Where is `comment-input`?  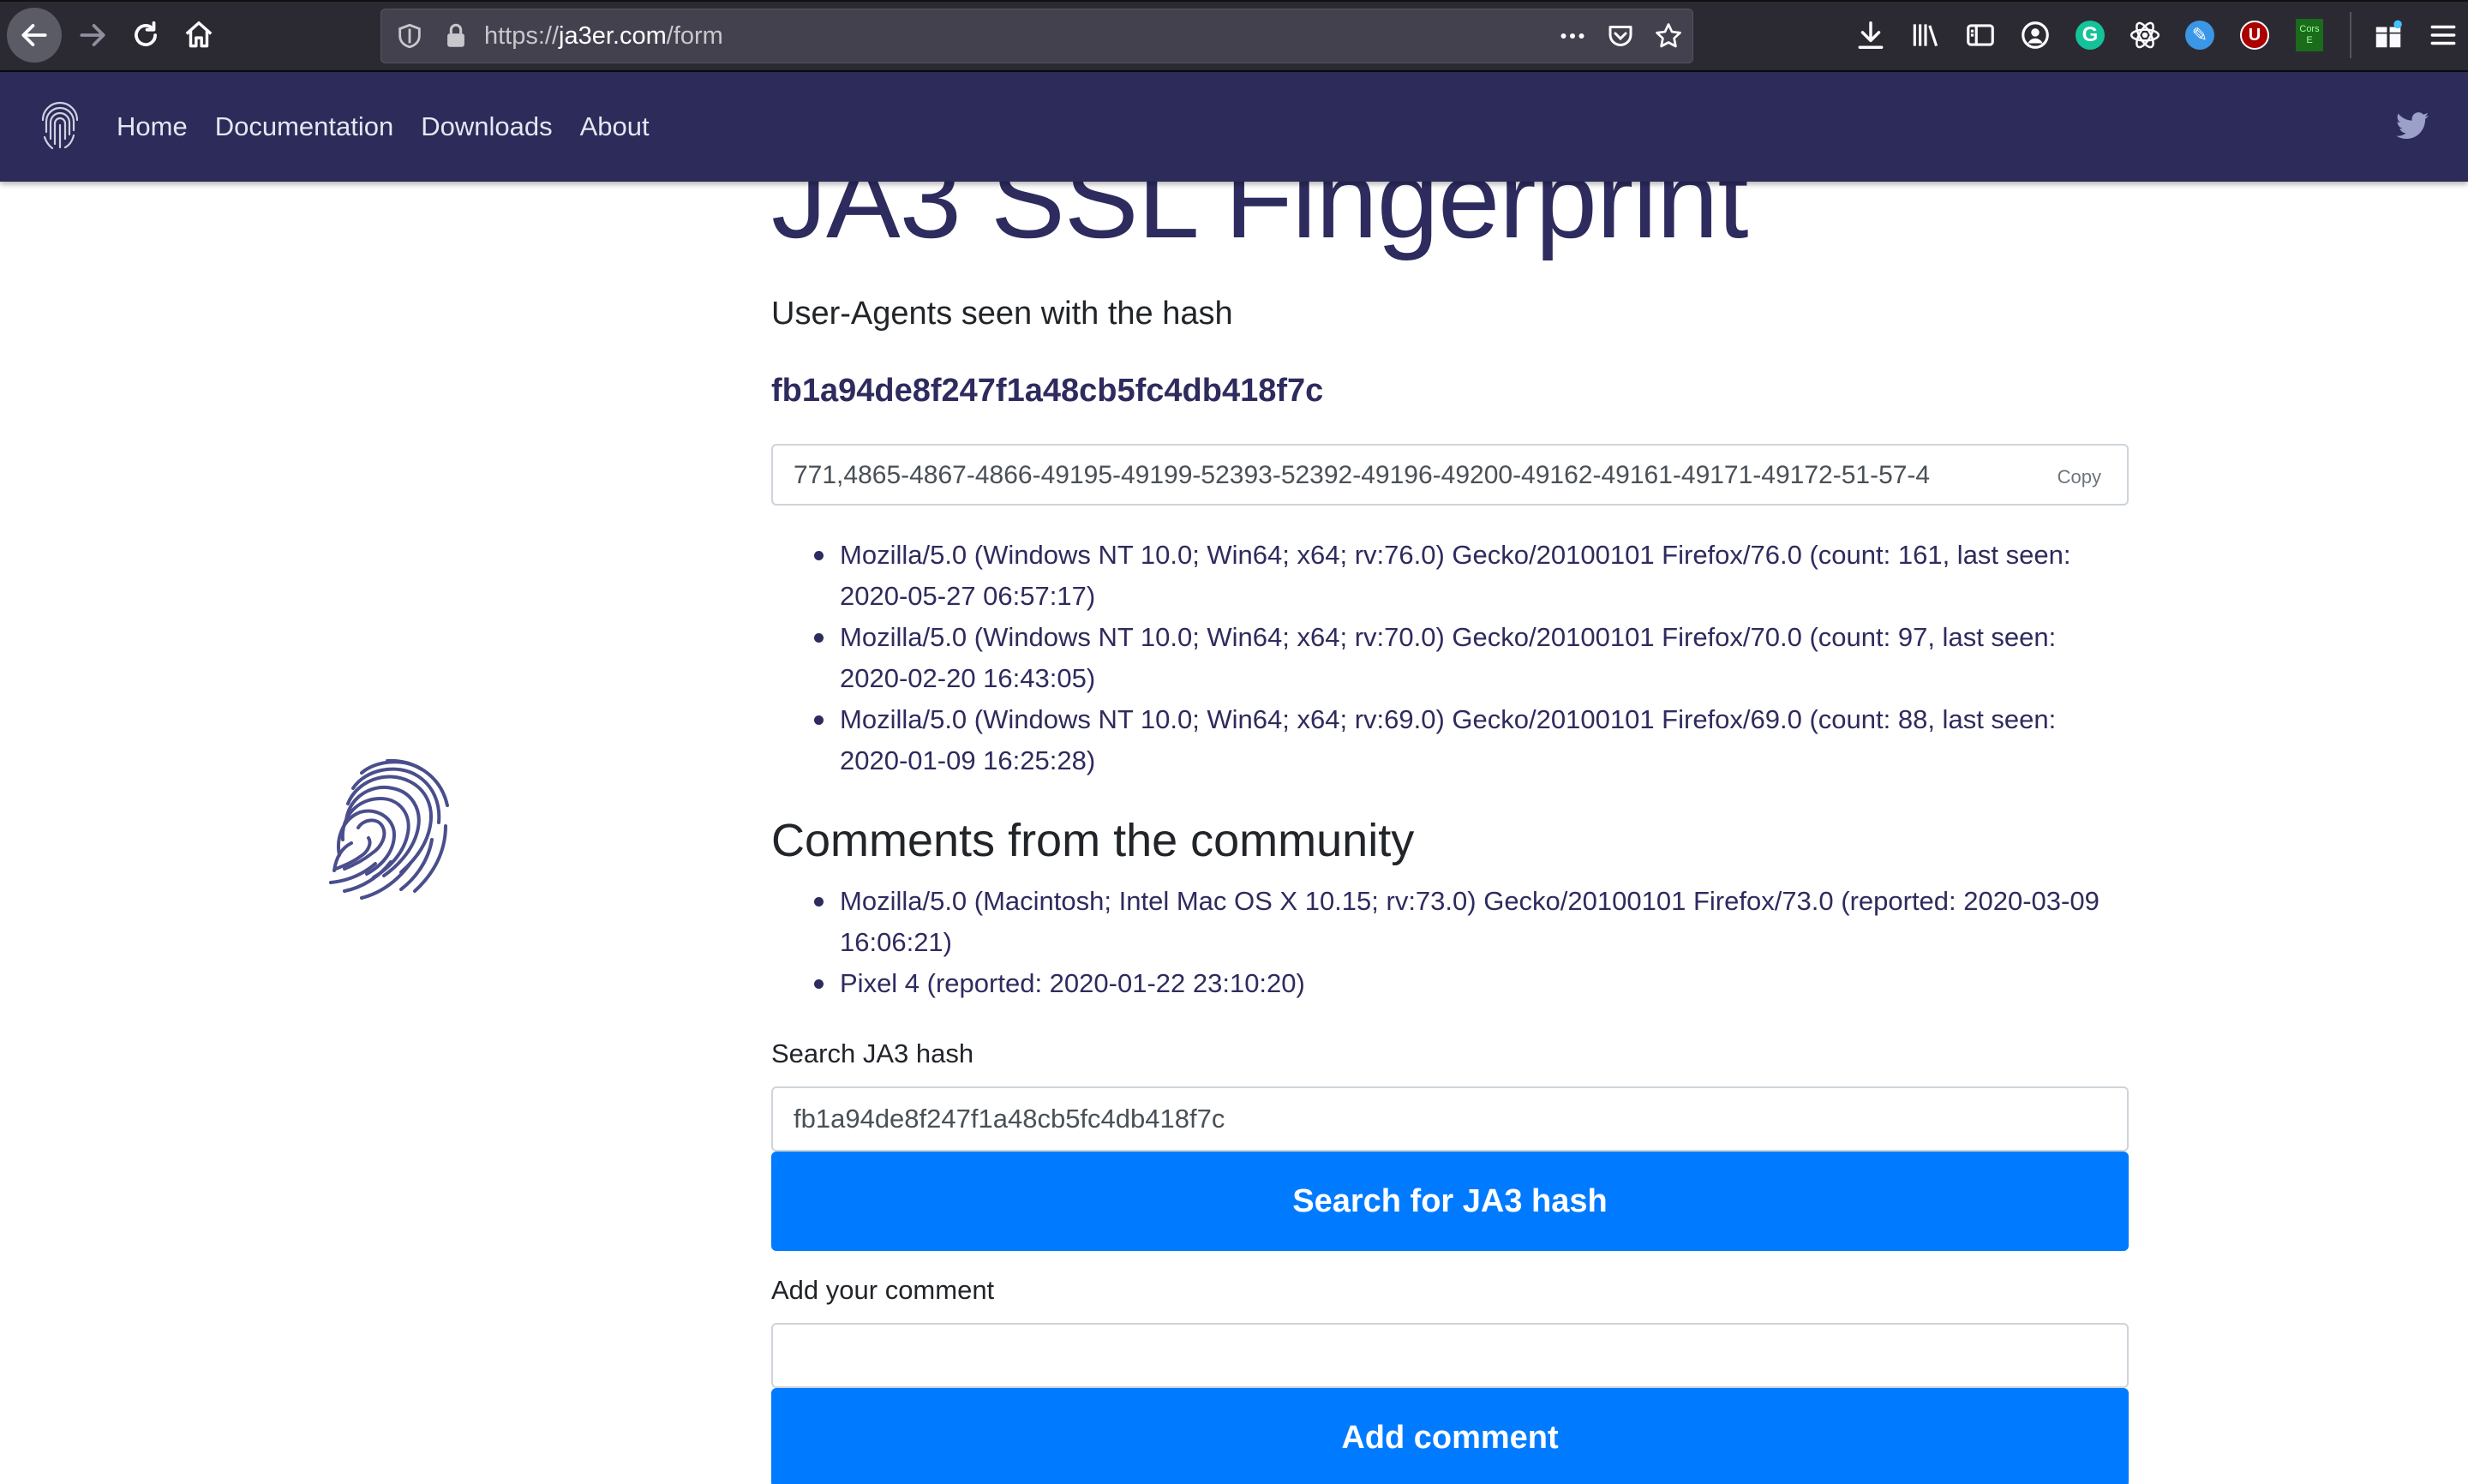
comment-input is located at coordinates (1450, 1355).